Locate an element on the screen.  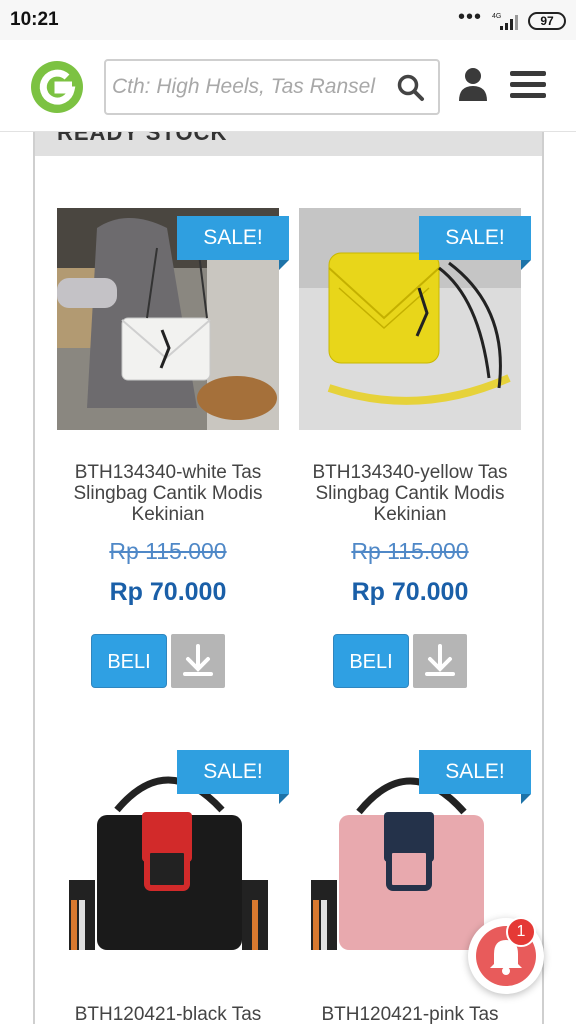
product-card: SALE! BTH120421-black Tas is located at coordinates (173, 887).